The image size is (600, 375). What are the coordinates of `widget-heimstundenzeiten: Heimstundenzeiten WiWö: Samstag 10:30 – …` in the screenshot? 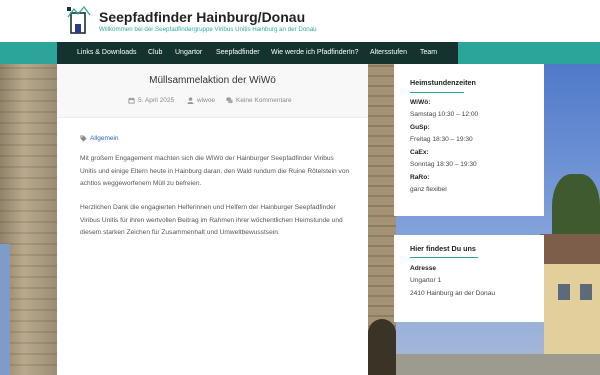 It's located at (469, 140).